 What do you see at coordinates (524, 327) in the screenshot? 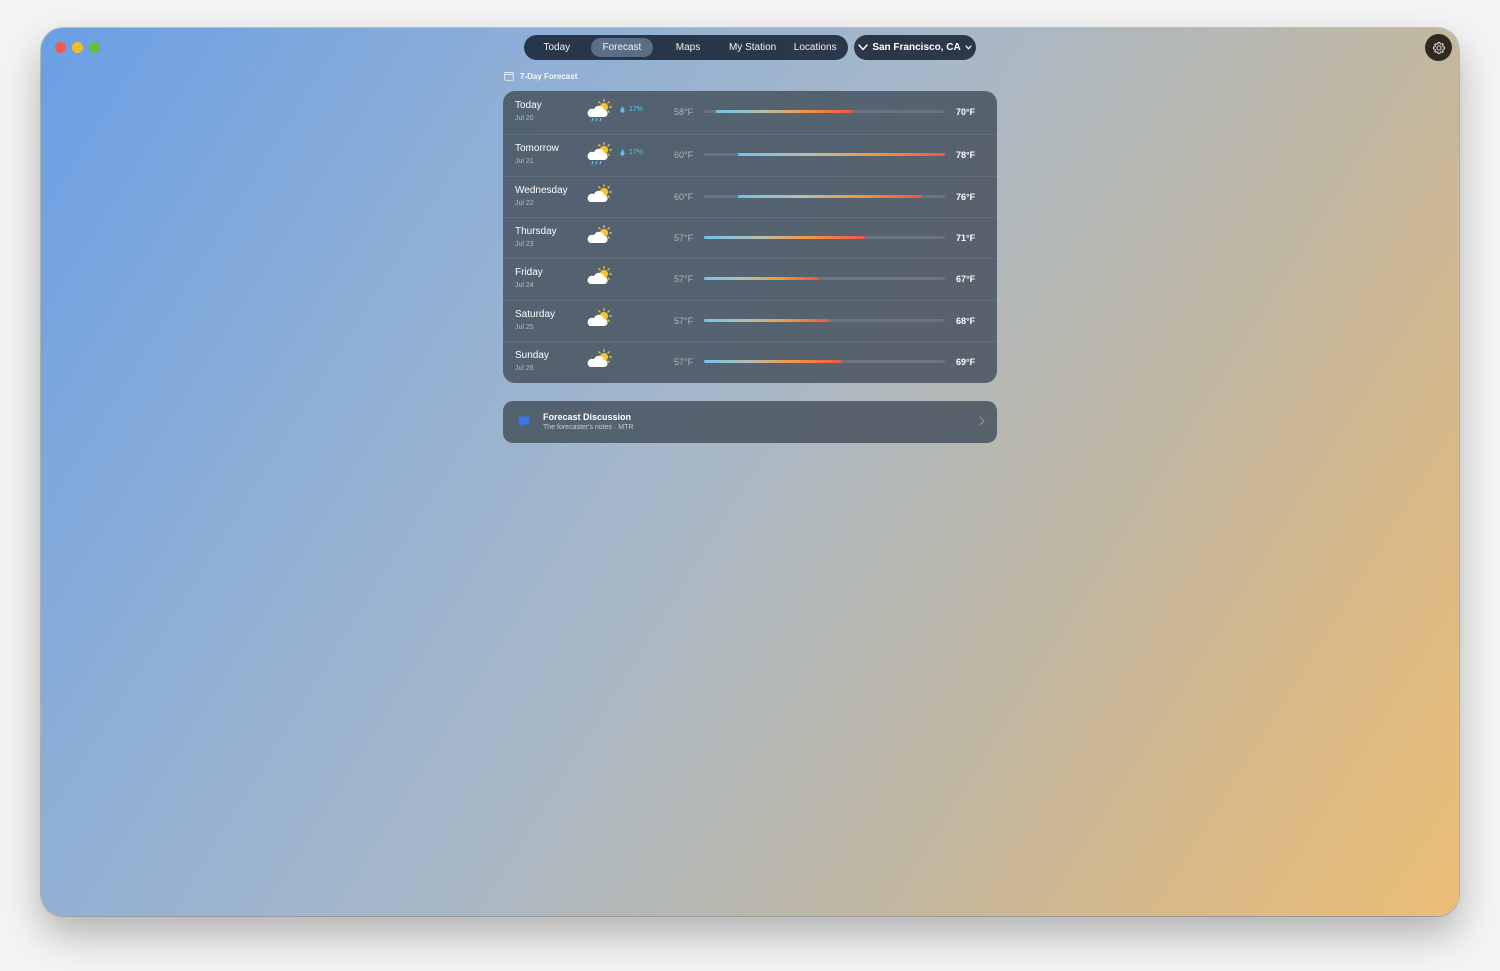
I see `forecast-day-date: Jul 25` at bounding box center [524, 327].